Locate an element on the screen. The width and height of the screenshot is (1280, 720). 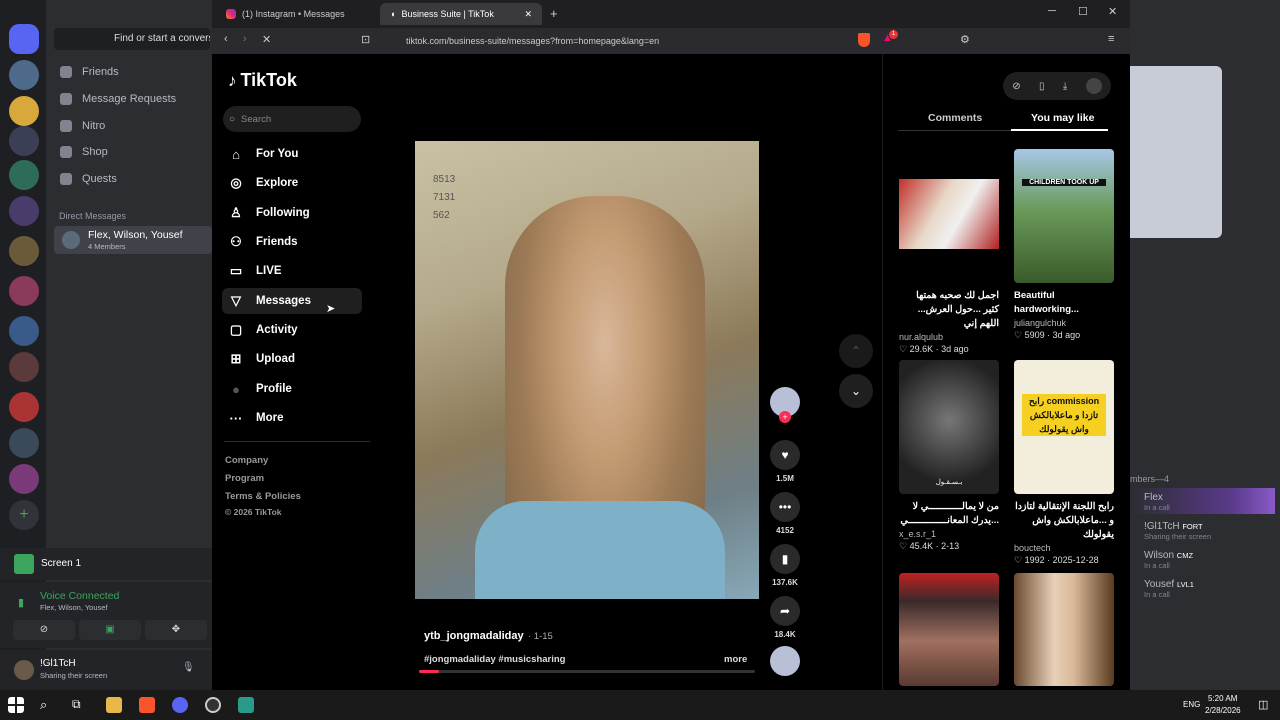
clock-time: 5:20 AM is located at coordinates (1222, 698).